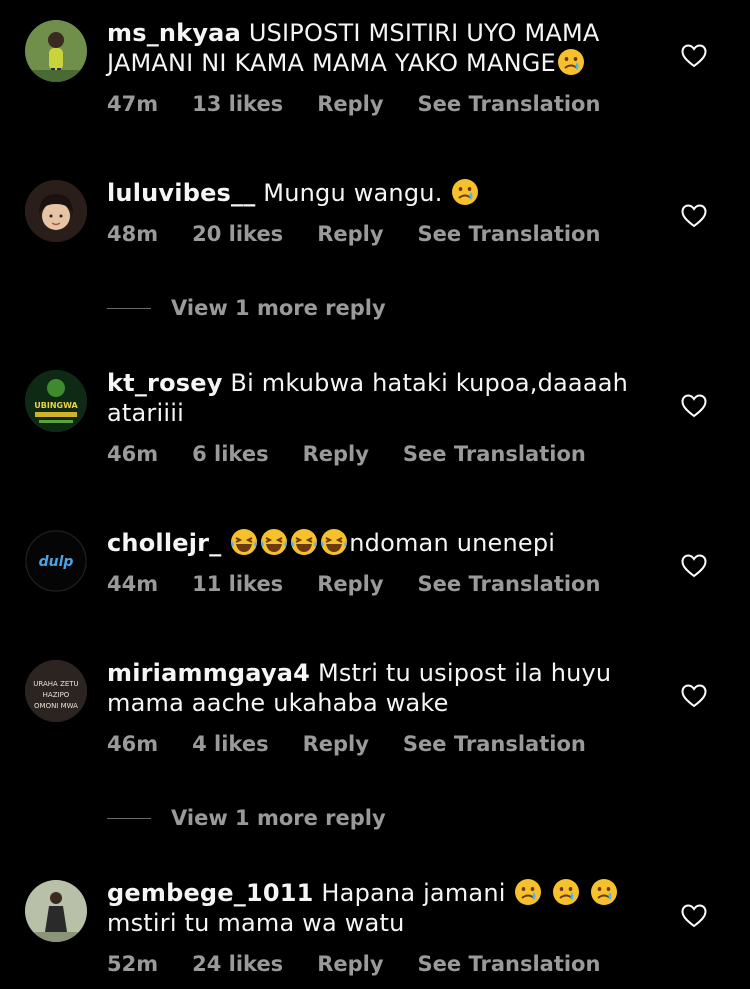  Describe the element at coordinates (56, 695) in the screenshot. I see `avatar-text-line-2: HAZIPO` at that location.